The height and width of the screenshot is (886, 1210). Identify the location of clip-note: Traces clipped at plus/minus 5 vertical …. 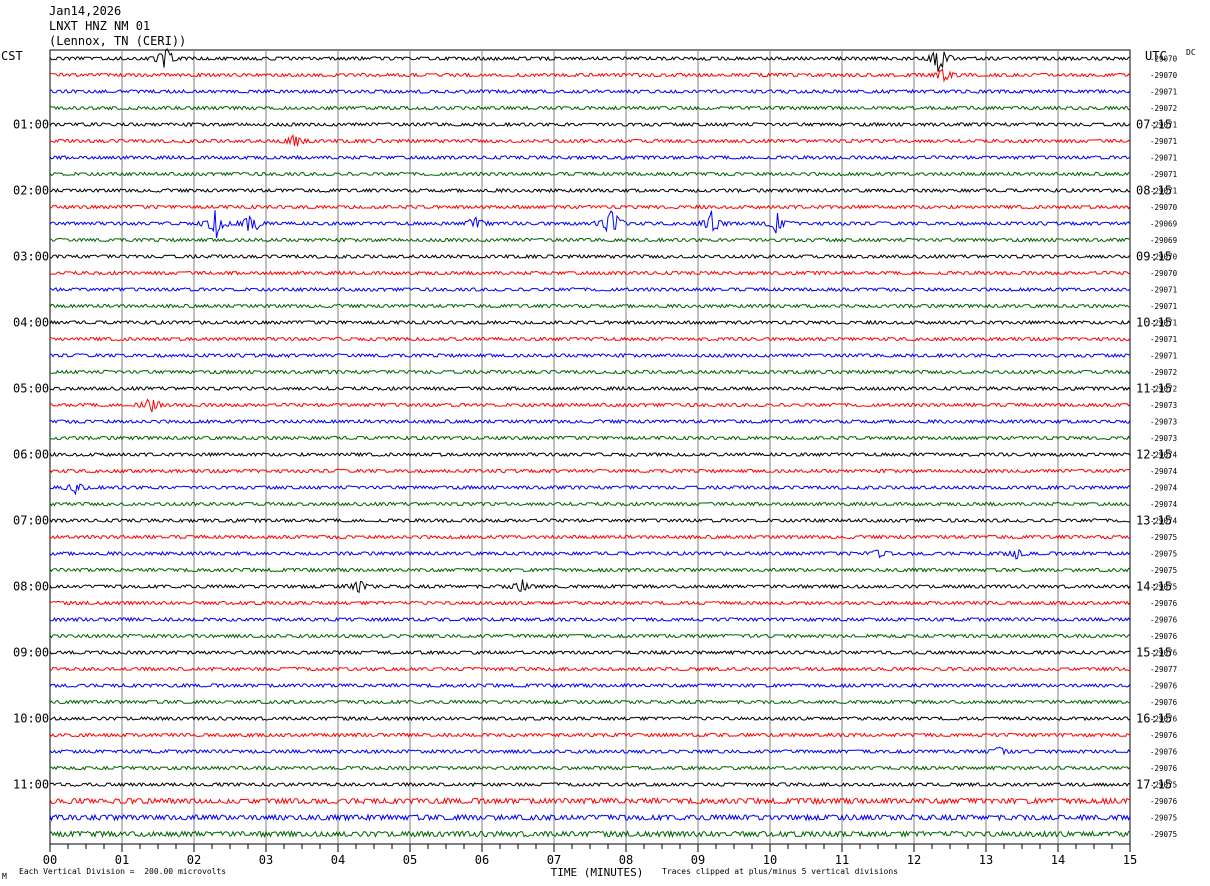
(780, 871).